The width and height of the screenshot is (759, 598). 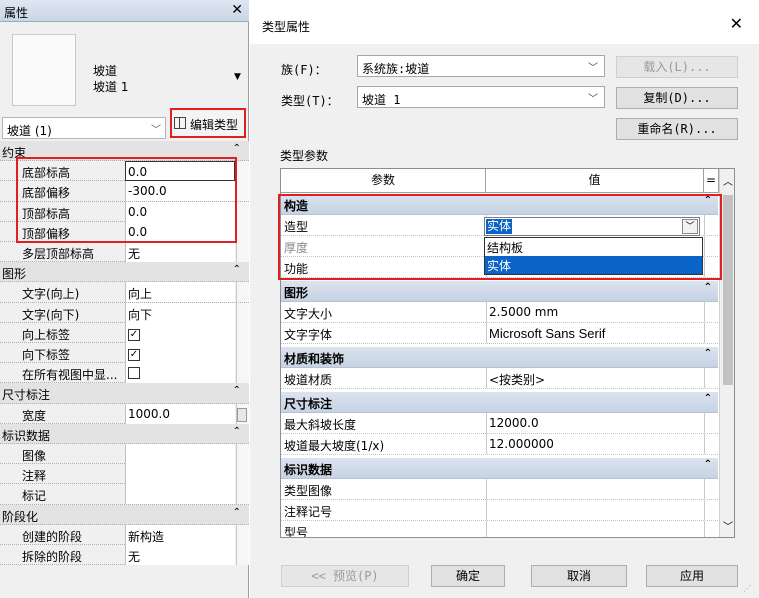 What do you see at coordinates (296, 293) in the screenshot?
I see `group-label: 图形` at bounding box center [296, 293].